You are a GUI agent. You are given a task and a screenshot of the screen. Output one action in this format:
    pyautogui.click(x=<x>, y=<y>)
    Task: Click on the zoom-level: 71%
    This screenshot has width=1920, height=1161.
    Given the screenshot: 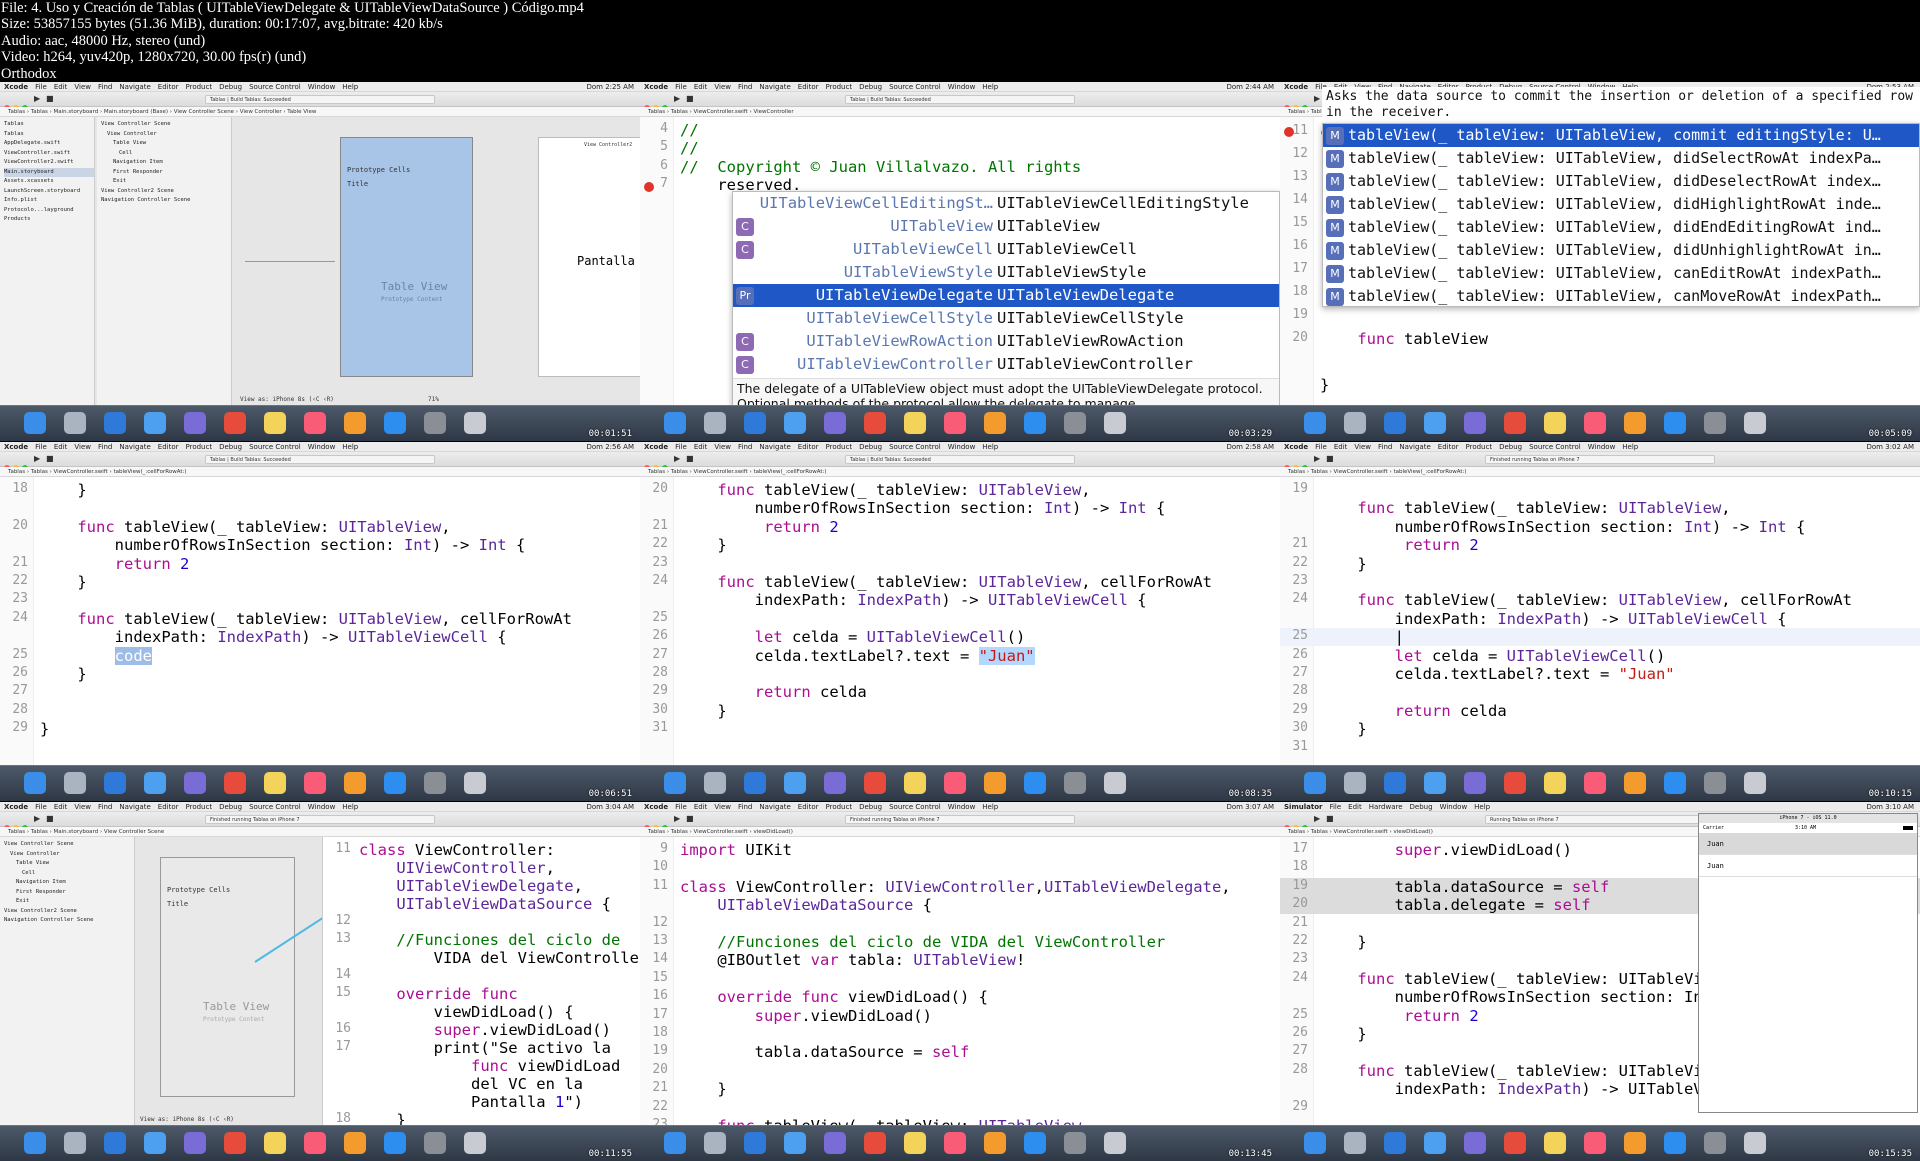 What is the action you would take?
    pyautogui.click(x=433, y=399)
    